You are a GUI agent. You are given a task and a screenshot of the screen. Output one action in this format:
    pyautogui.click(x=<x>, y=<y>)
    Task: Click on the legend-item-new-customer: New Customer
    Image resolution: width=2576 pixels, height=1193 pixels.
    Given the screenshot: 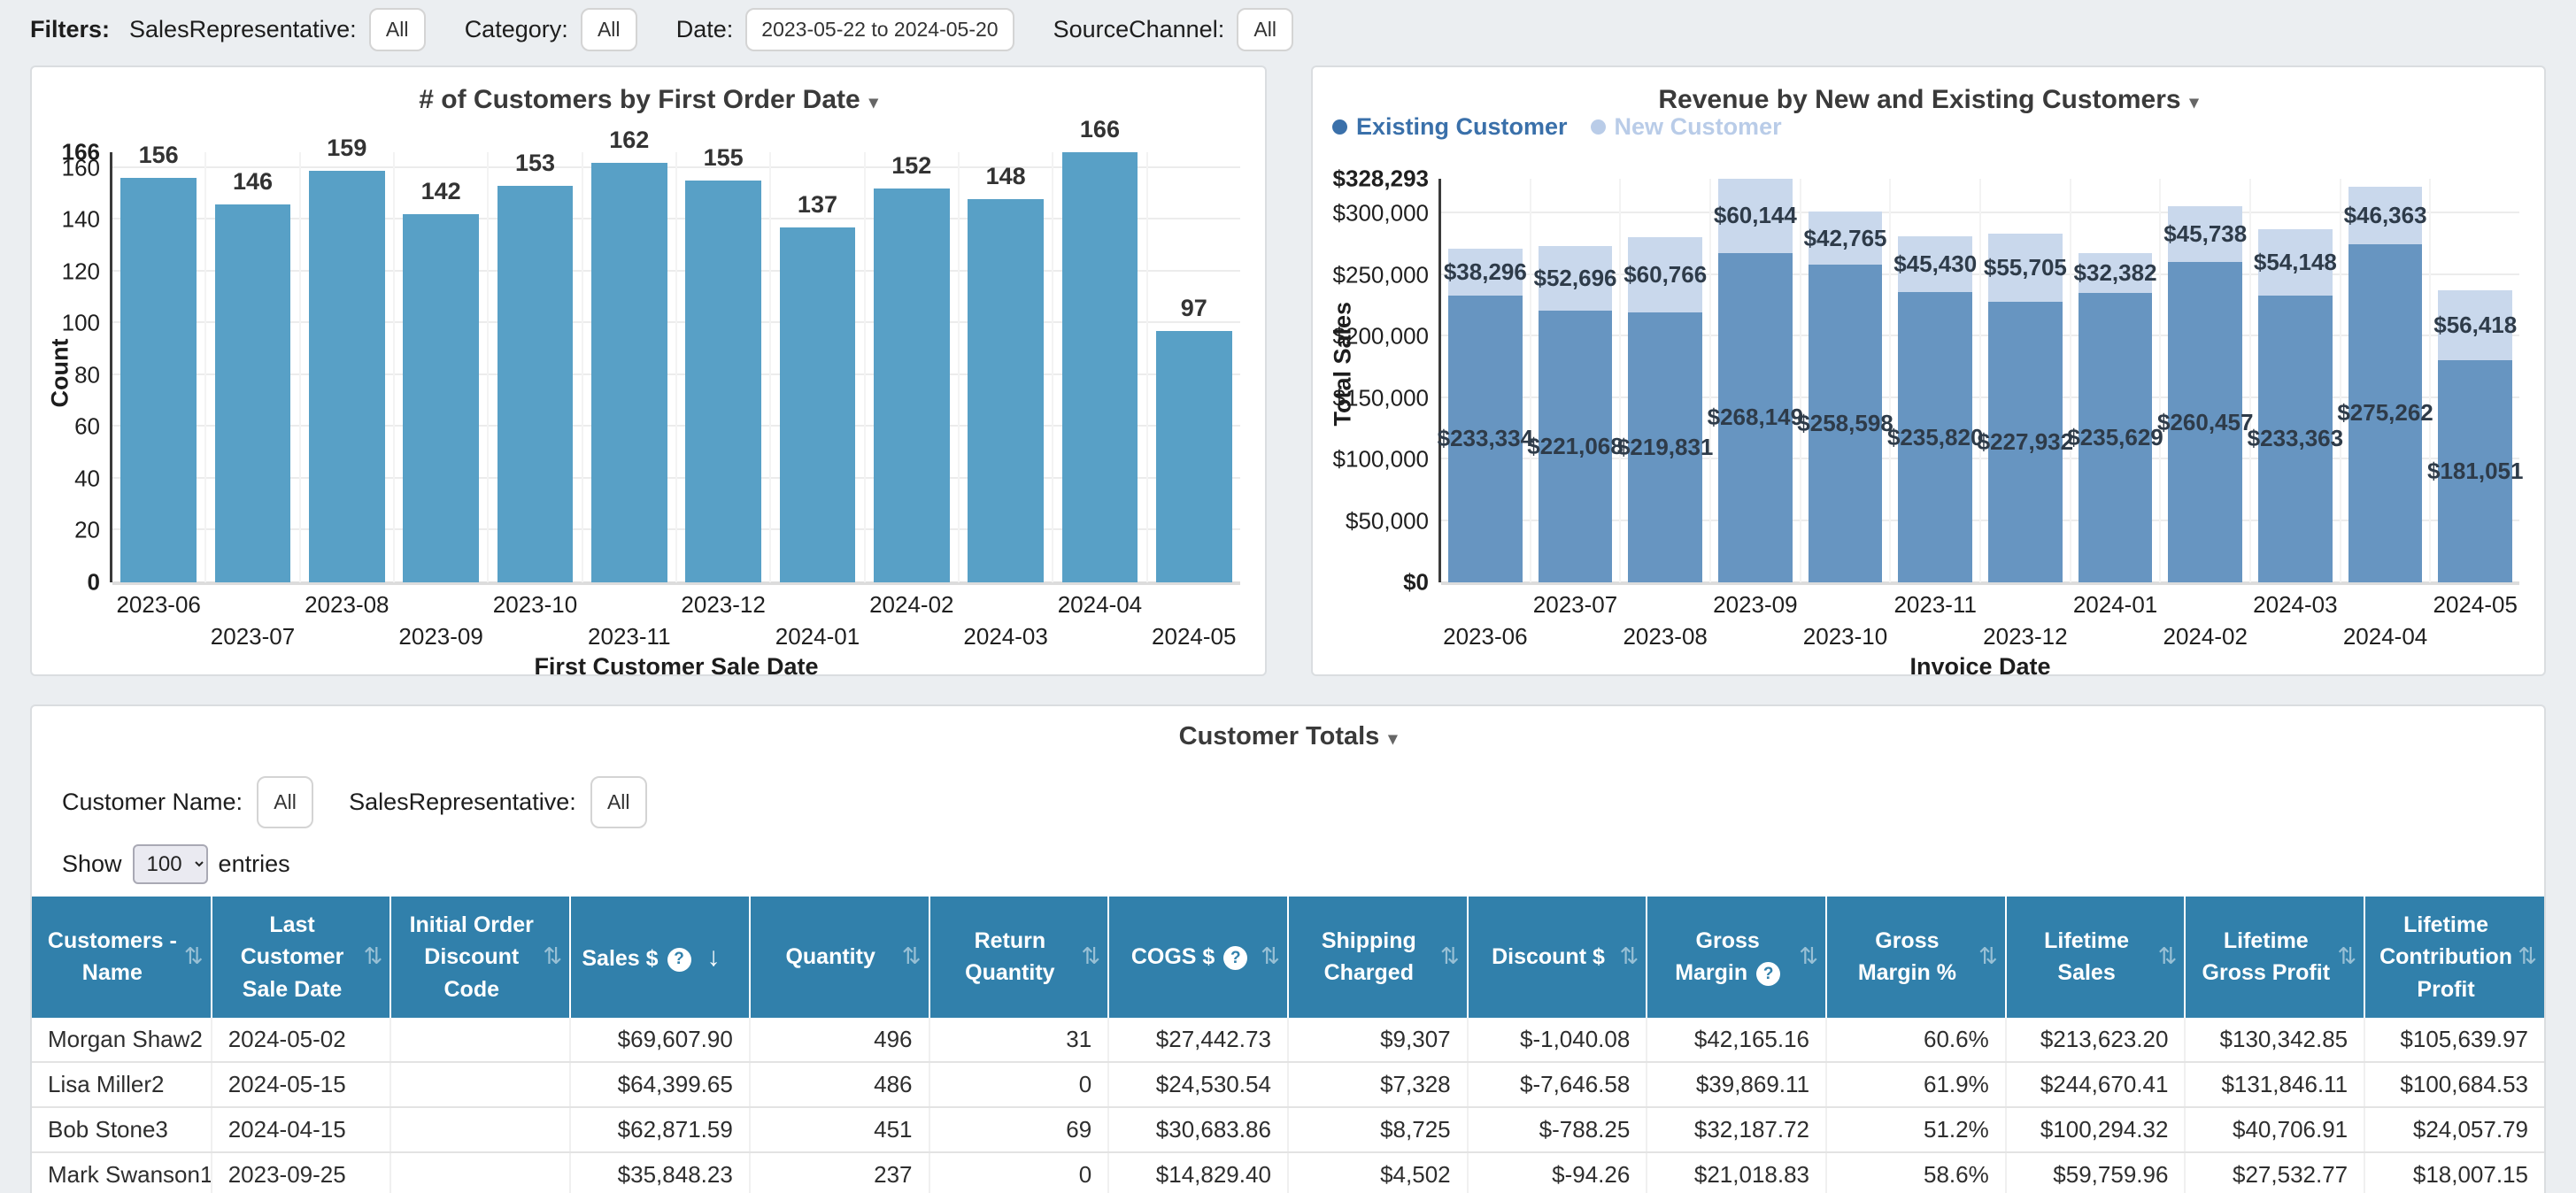 What is the action you would take?
    pyautogui.click(x=1686, y=127)
    